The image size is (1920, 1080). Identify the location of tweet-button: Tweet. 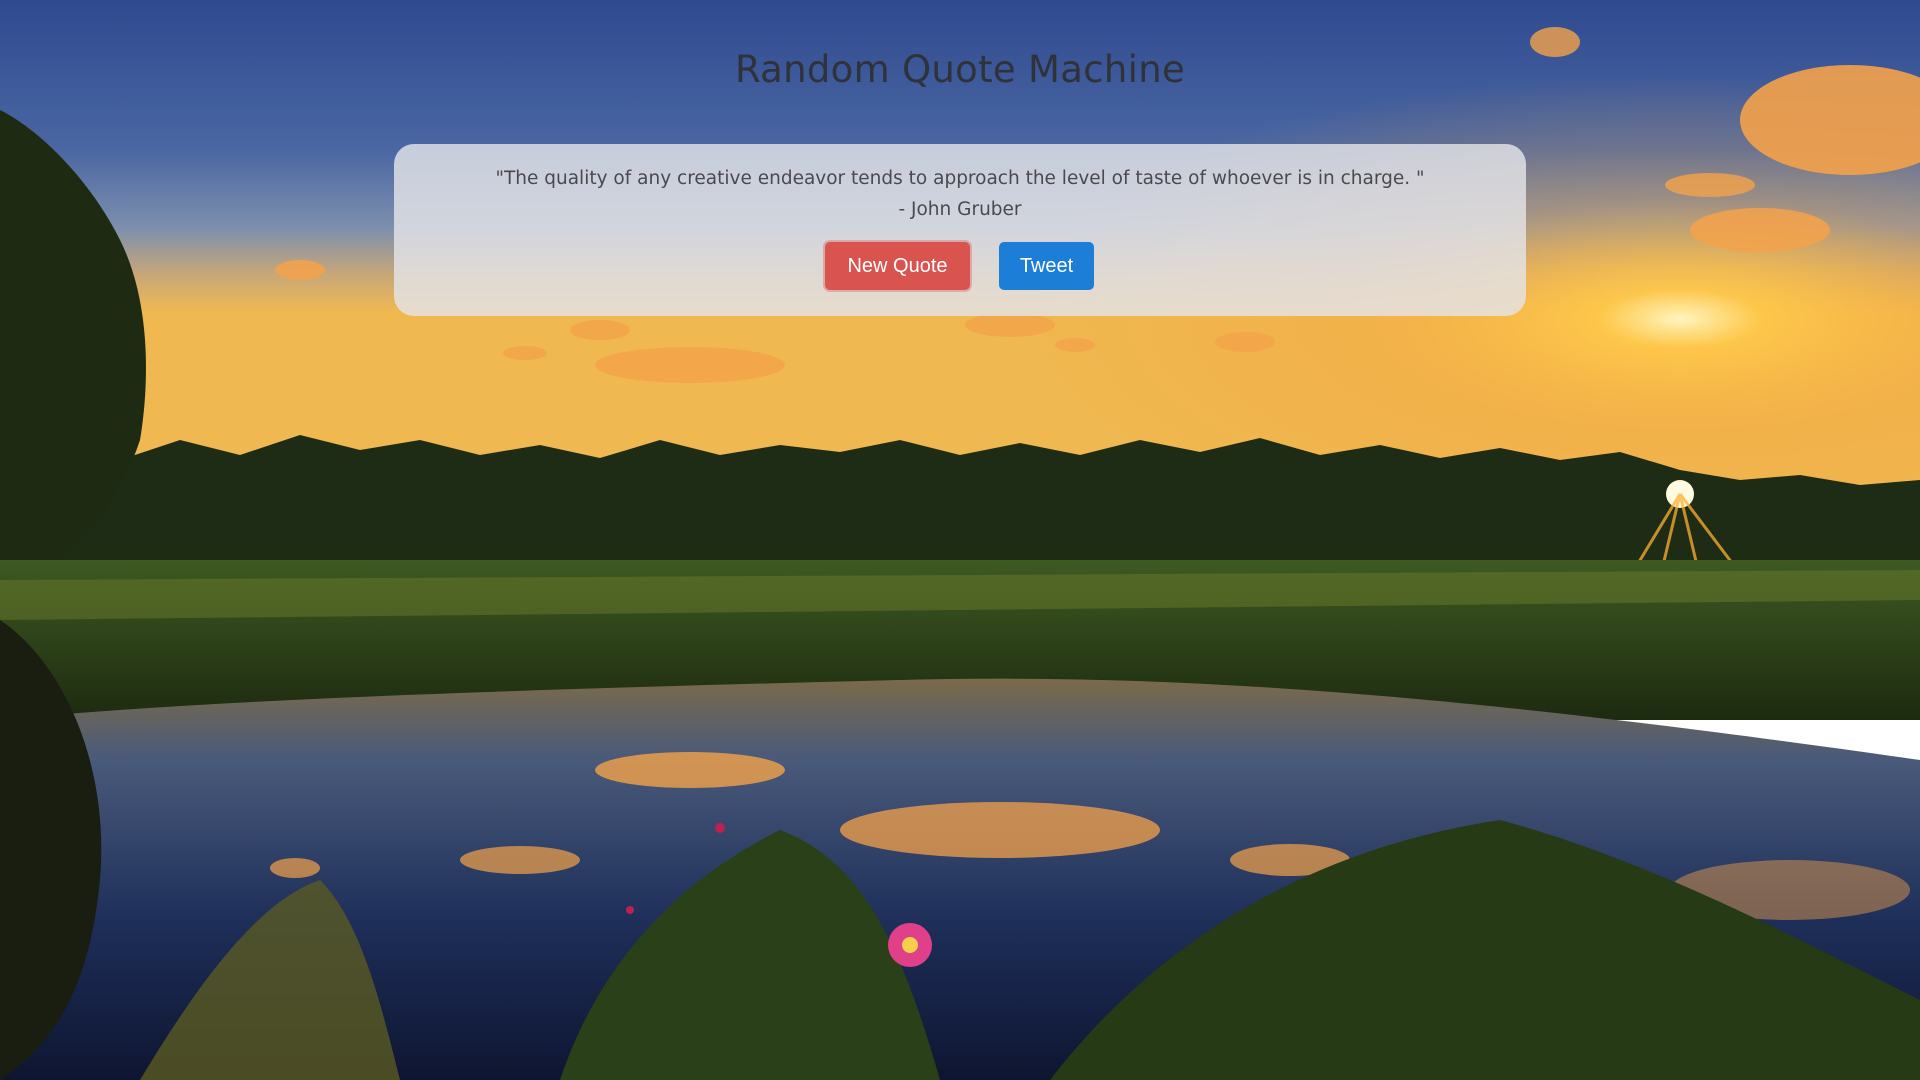
(1046, 266).